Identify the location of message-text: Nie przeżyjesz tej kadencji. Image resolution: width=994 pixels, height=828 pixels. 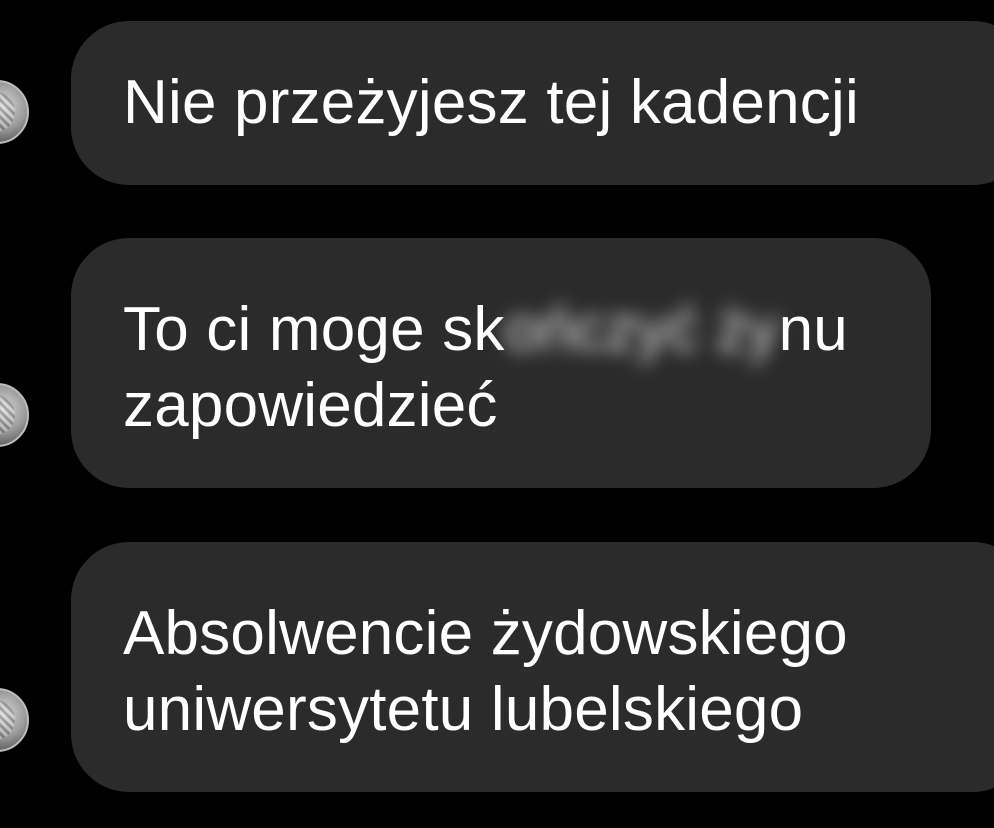
(491, 102).